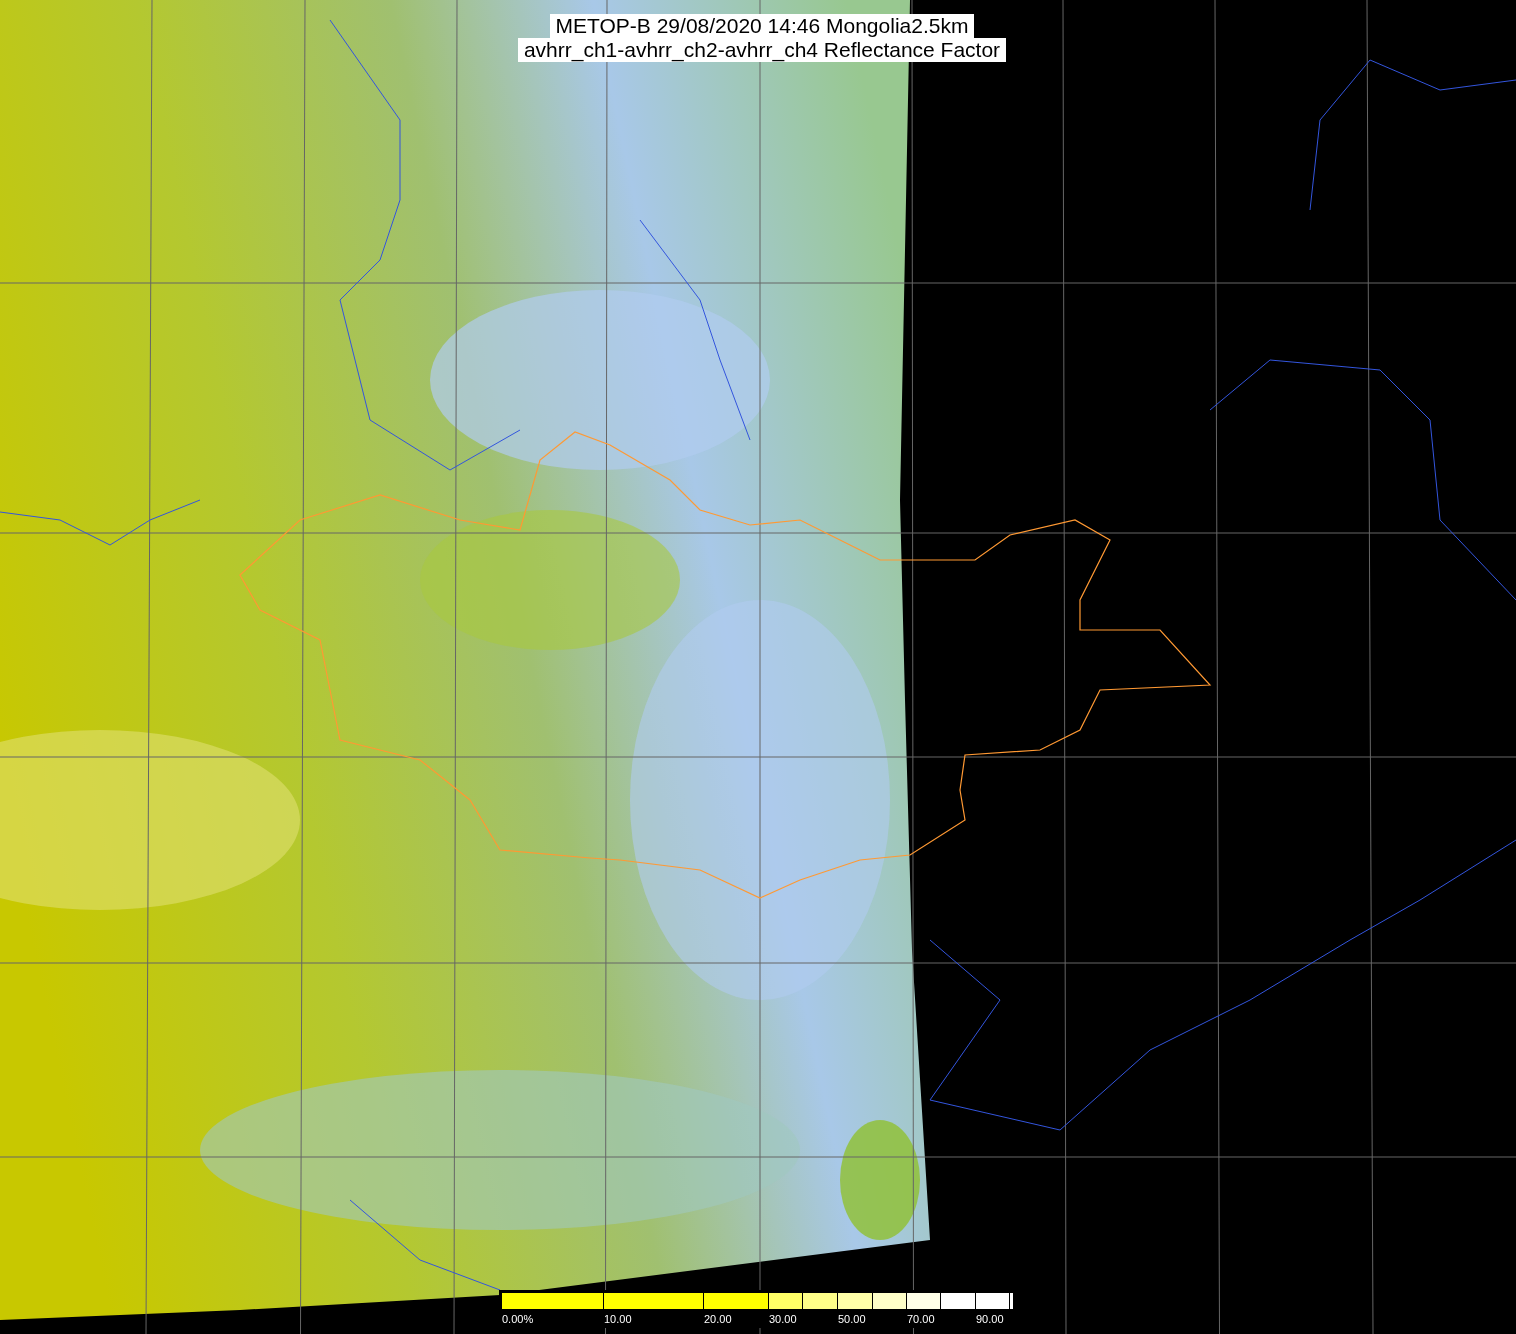  I want to click on scale-label: 0.00%, so click(518, 1319).